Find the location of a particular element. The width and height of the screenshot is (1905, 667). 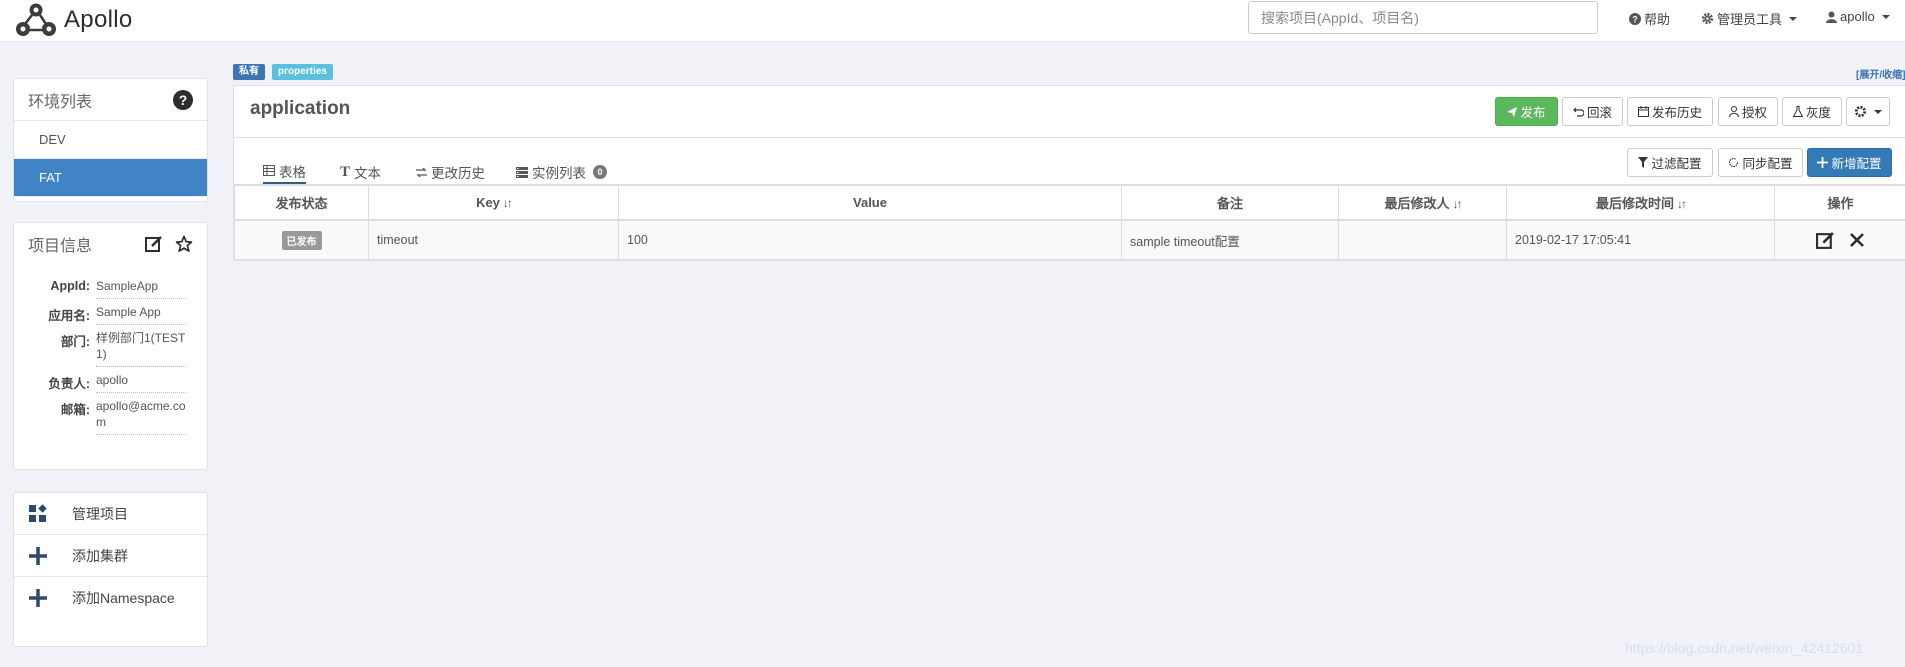

publish-button: 发布 is located at coordinates (1526, 111).